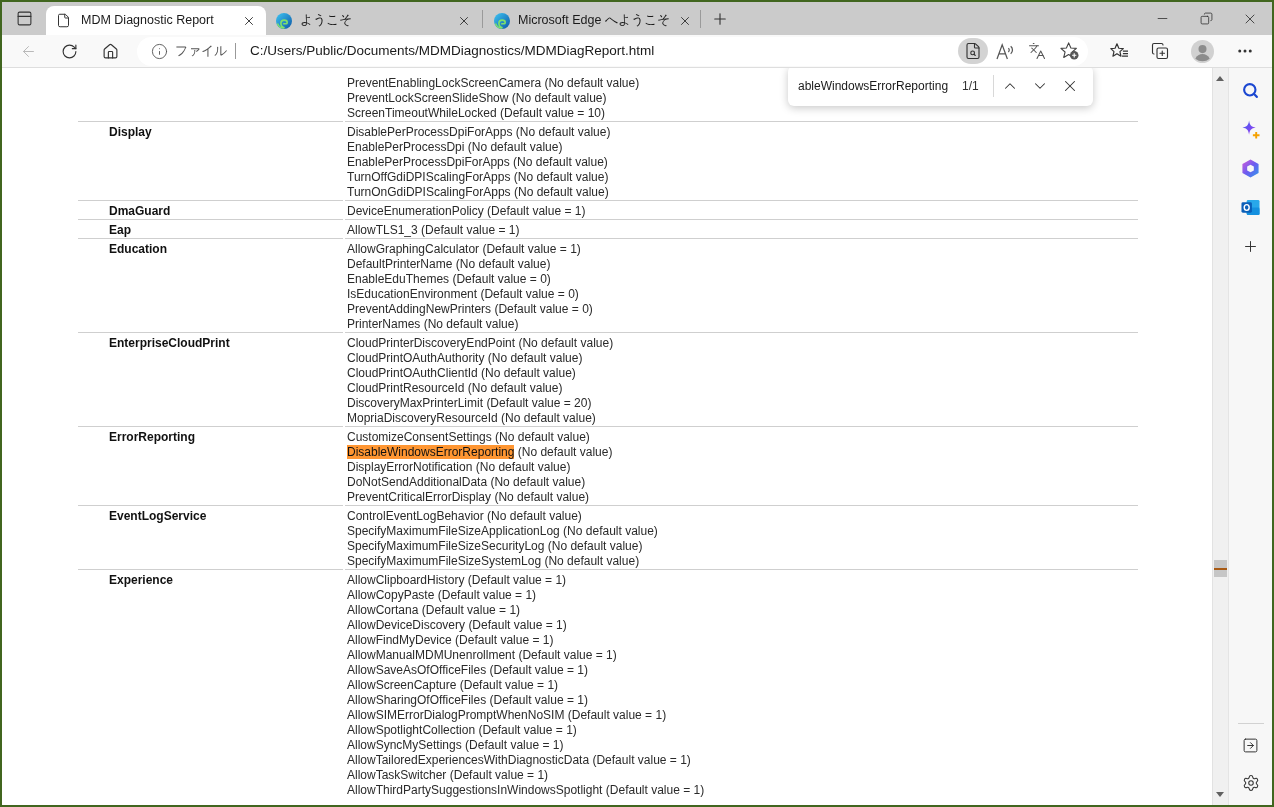  I want to click on read-aloud-icon, so click(1005, 51).